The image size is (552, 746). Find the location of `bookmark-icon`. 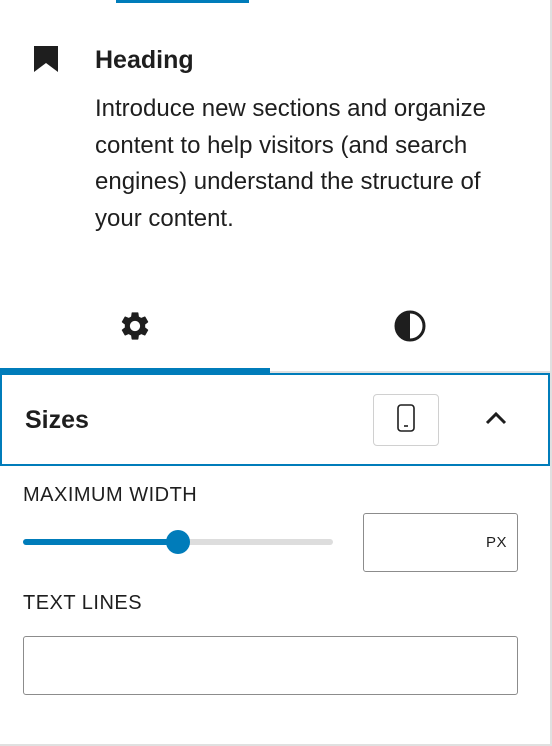

bookmark-icon is located at coordinates (46, 59).